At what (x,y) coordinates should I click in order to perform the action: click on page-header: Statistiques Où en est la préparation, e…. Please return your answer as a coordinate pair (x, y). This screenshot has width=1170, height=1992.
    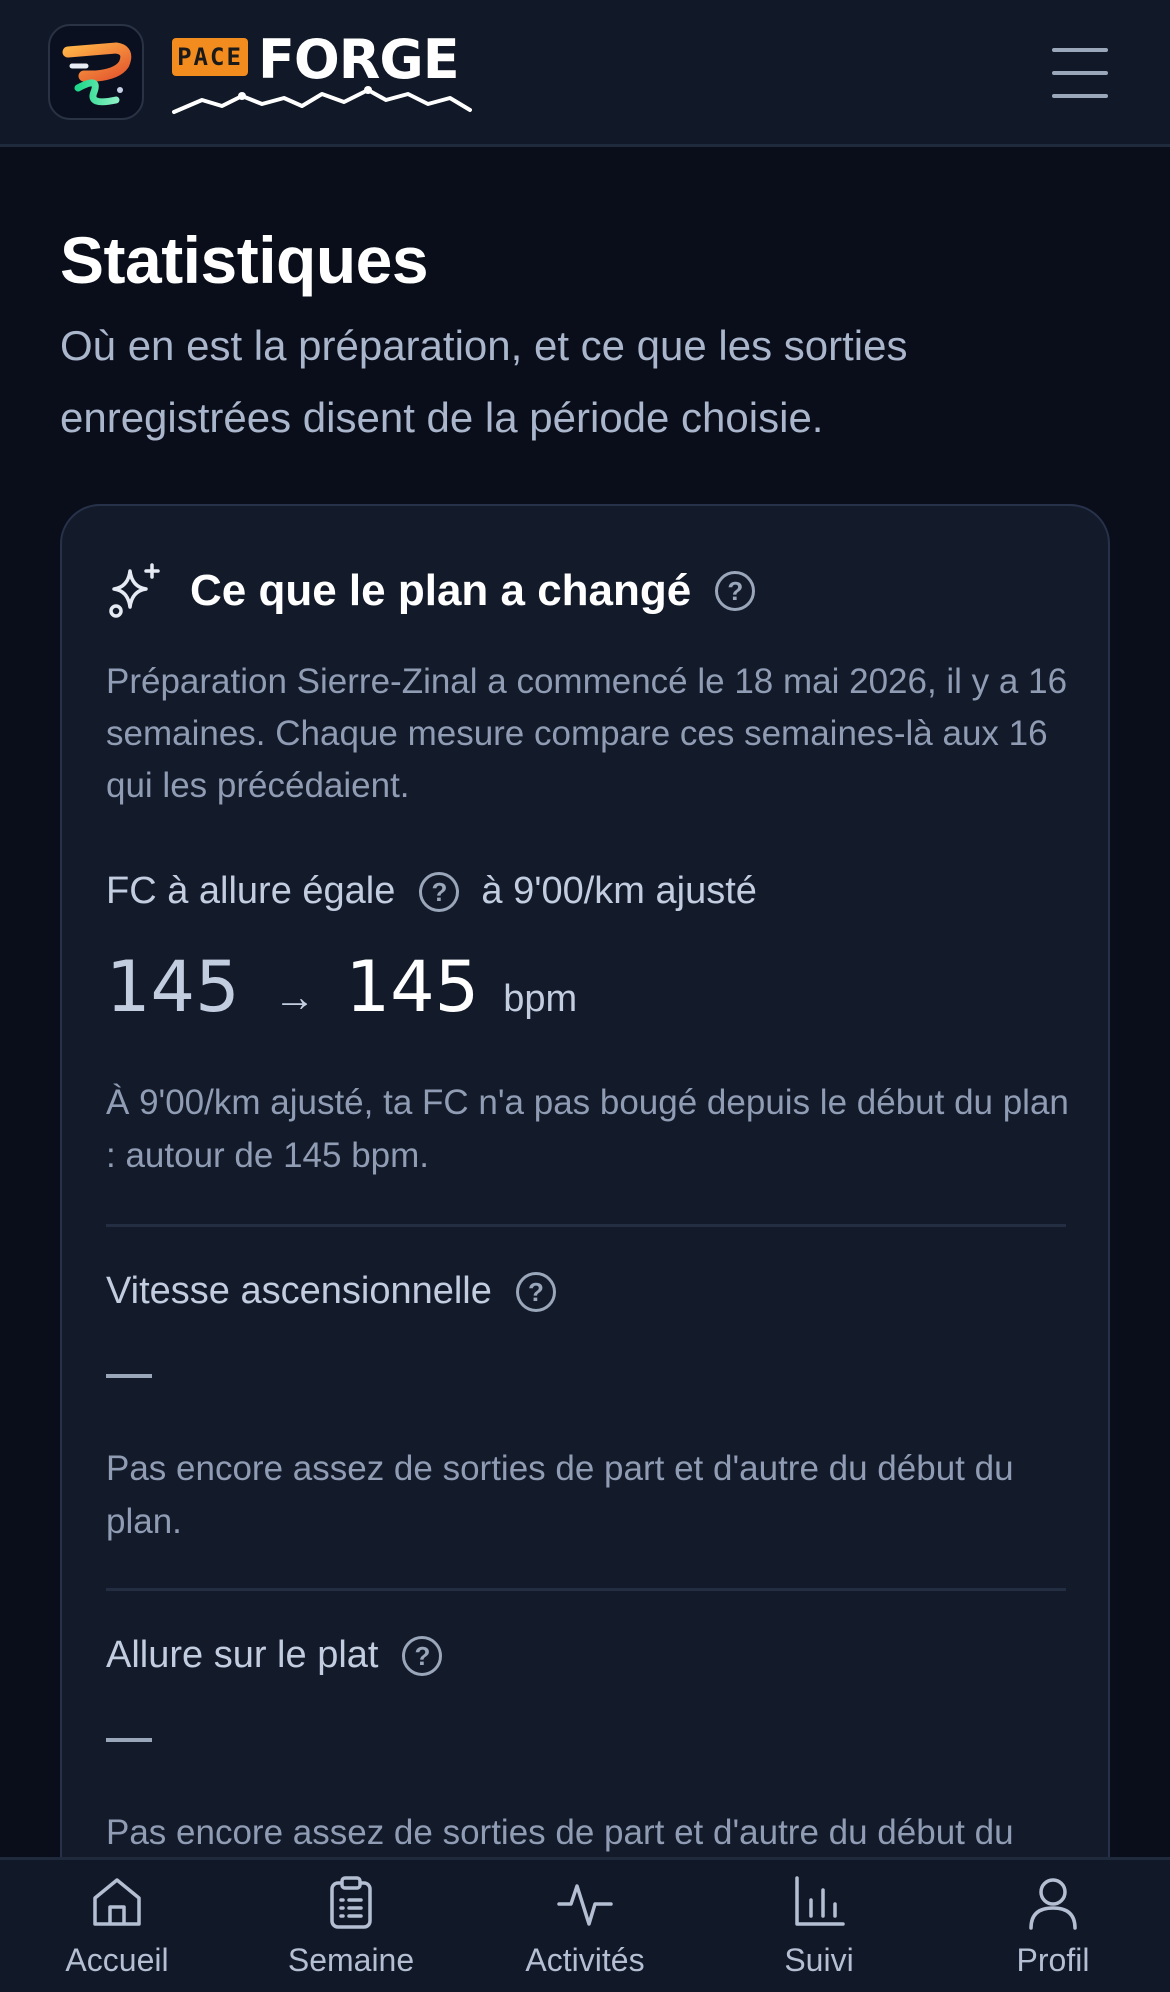
    Looking at the image, I should click on (585, 337).